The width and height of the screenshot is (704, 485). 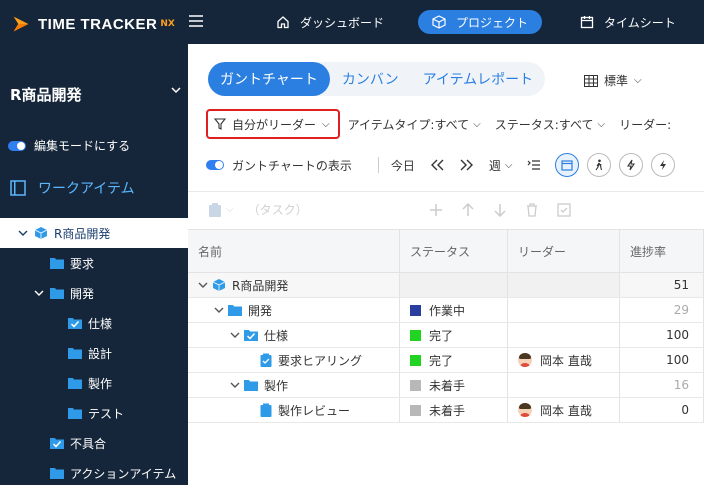 What do you see at coordinates (454, 310) in the screenshot?
I see `row-status: 作業中` at bounding box center [454, 310].